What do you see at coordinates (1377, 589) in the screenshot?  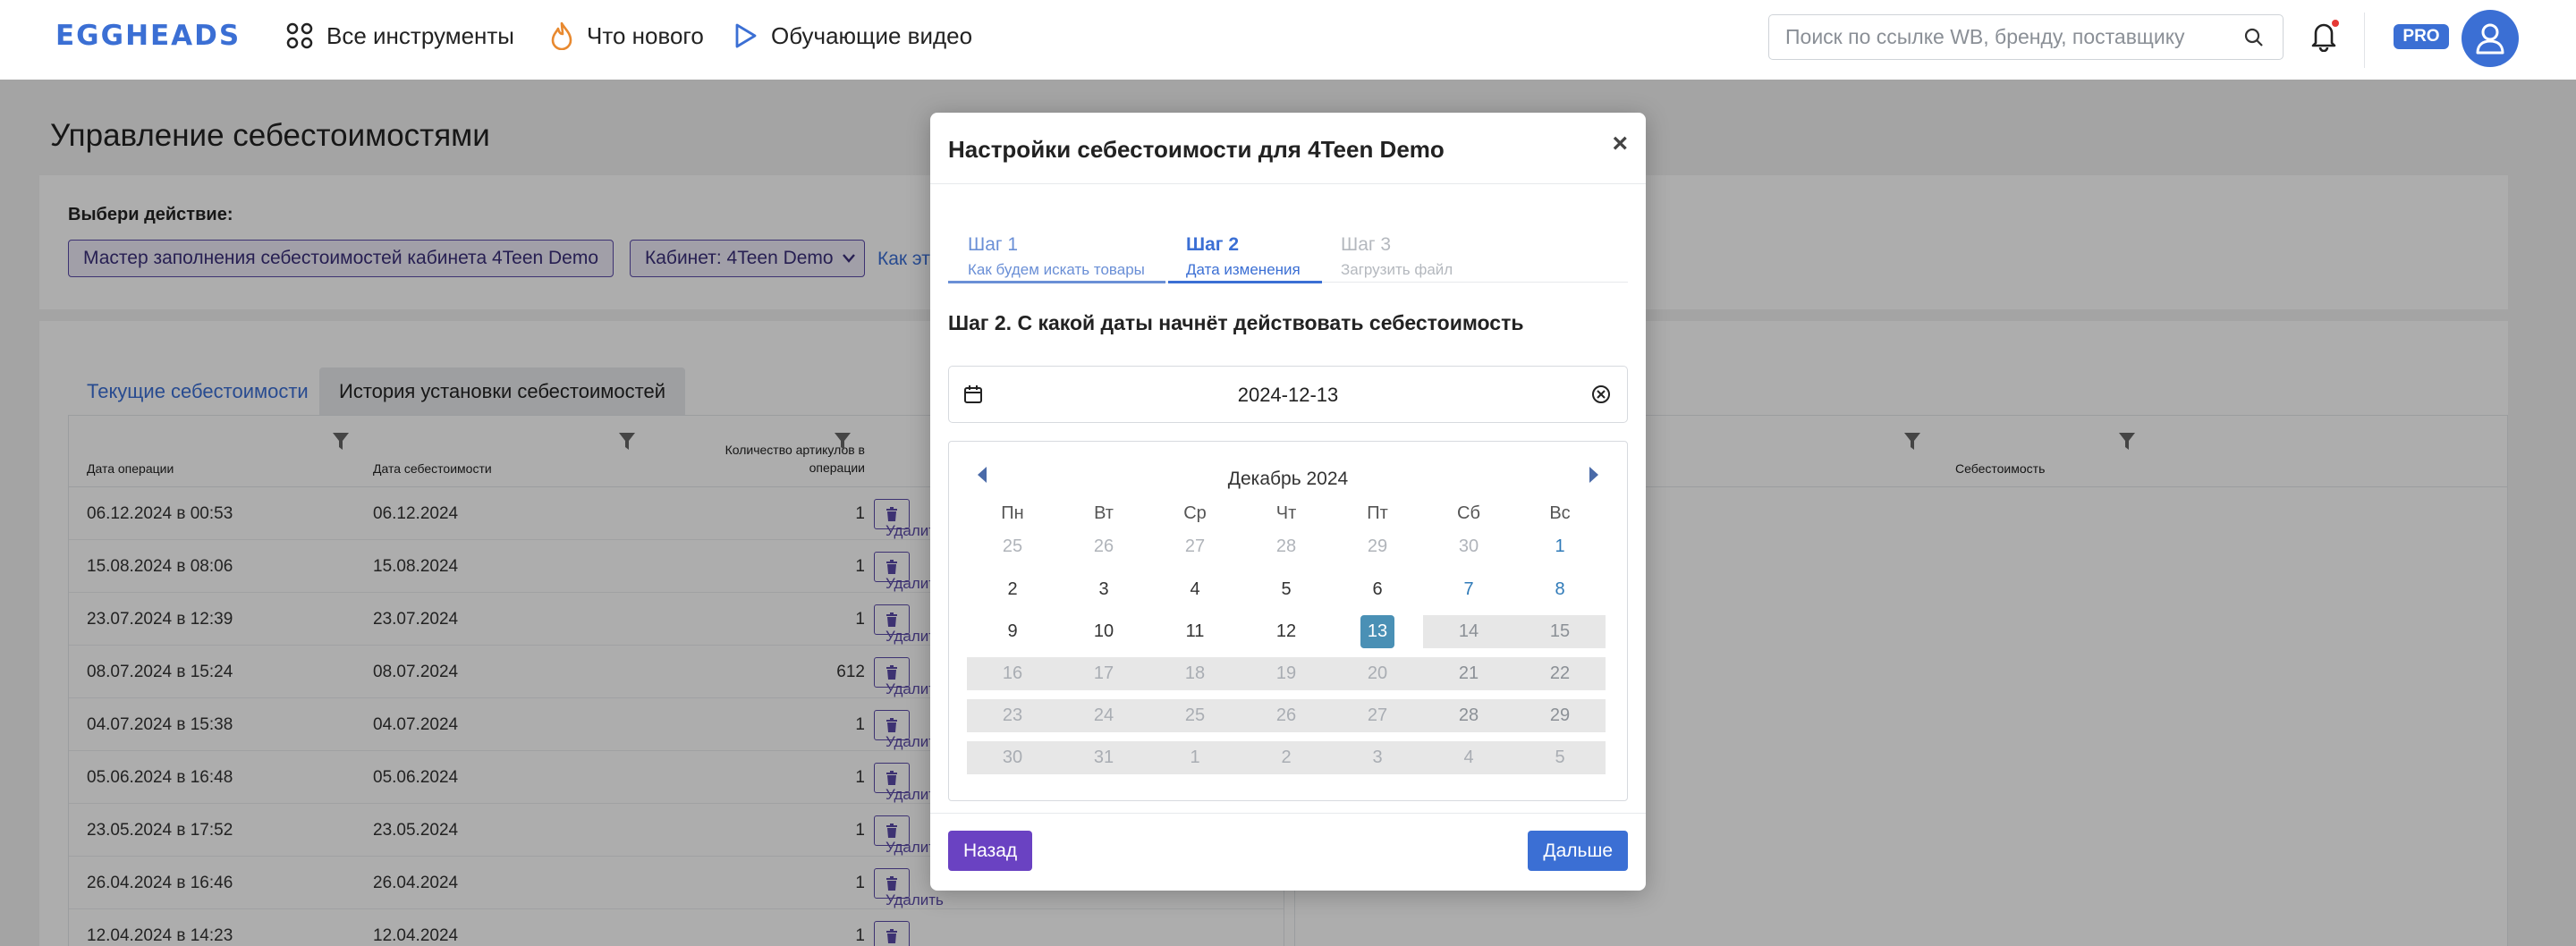 I see `calendar-day: 6` at bounding box center [1377, 589].